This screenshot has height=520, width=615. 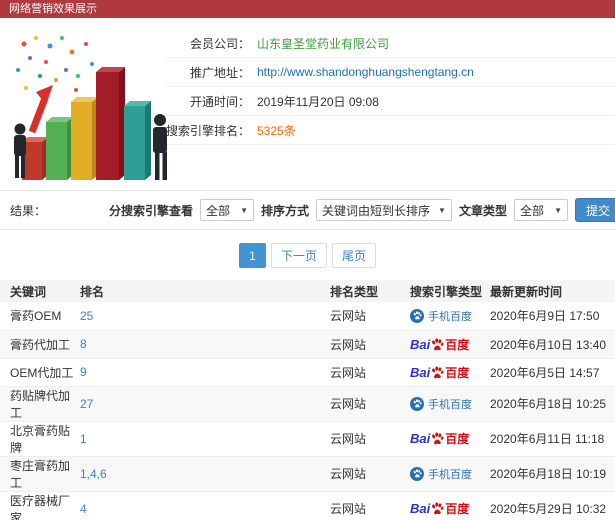 I want to click on article-type-label: 文章类型, so click(x=482, y=210).